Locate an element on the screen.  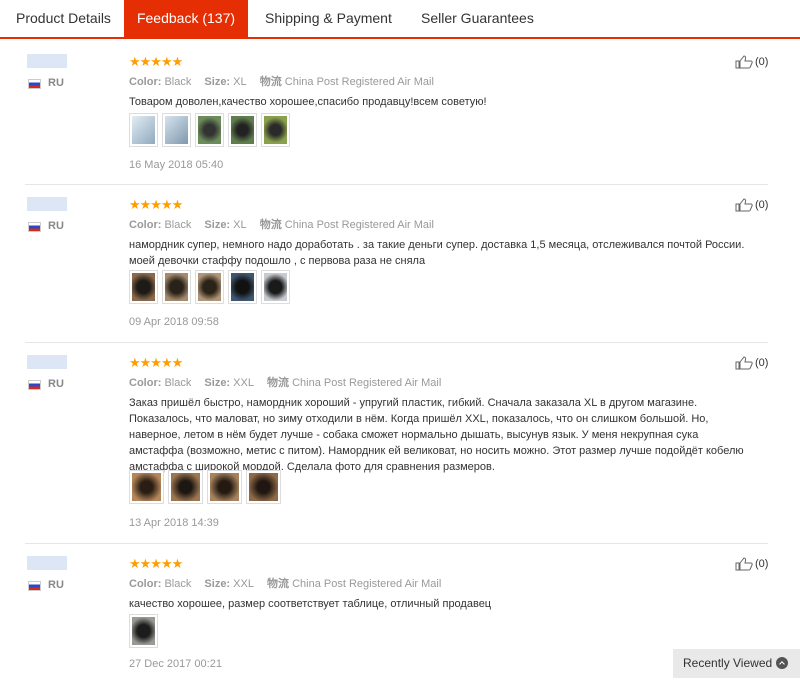
tab-seller-guarantees: Seller Guarantees is located at coordinates (477, 18).